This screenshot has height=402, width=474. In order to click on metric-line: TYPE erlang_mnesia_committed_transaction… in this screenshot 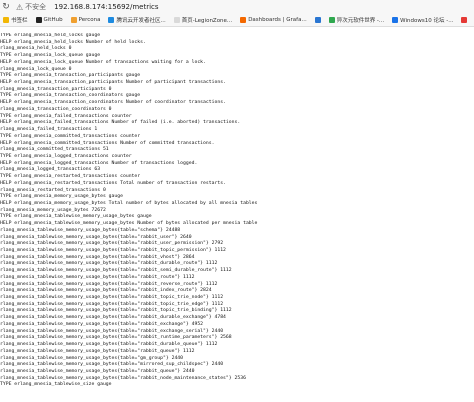, I will do `click(70, 136)`.